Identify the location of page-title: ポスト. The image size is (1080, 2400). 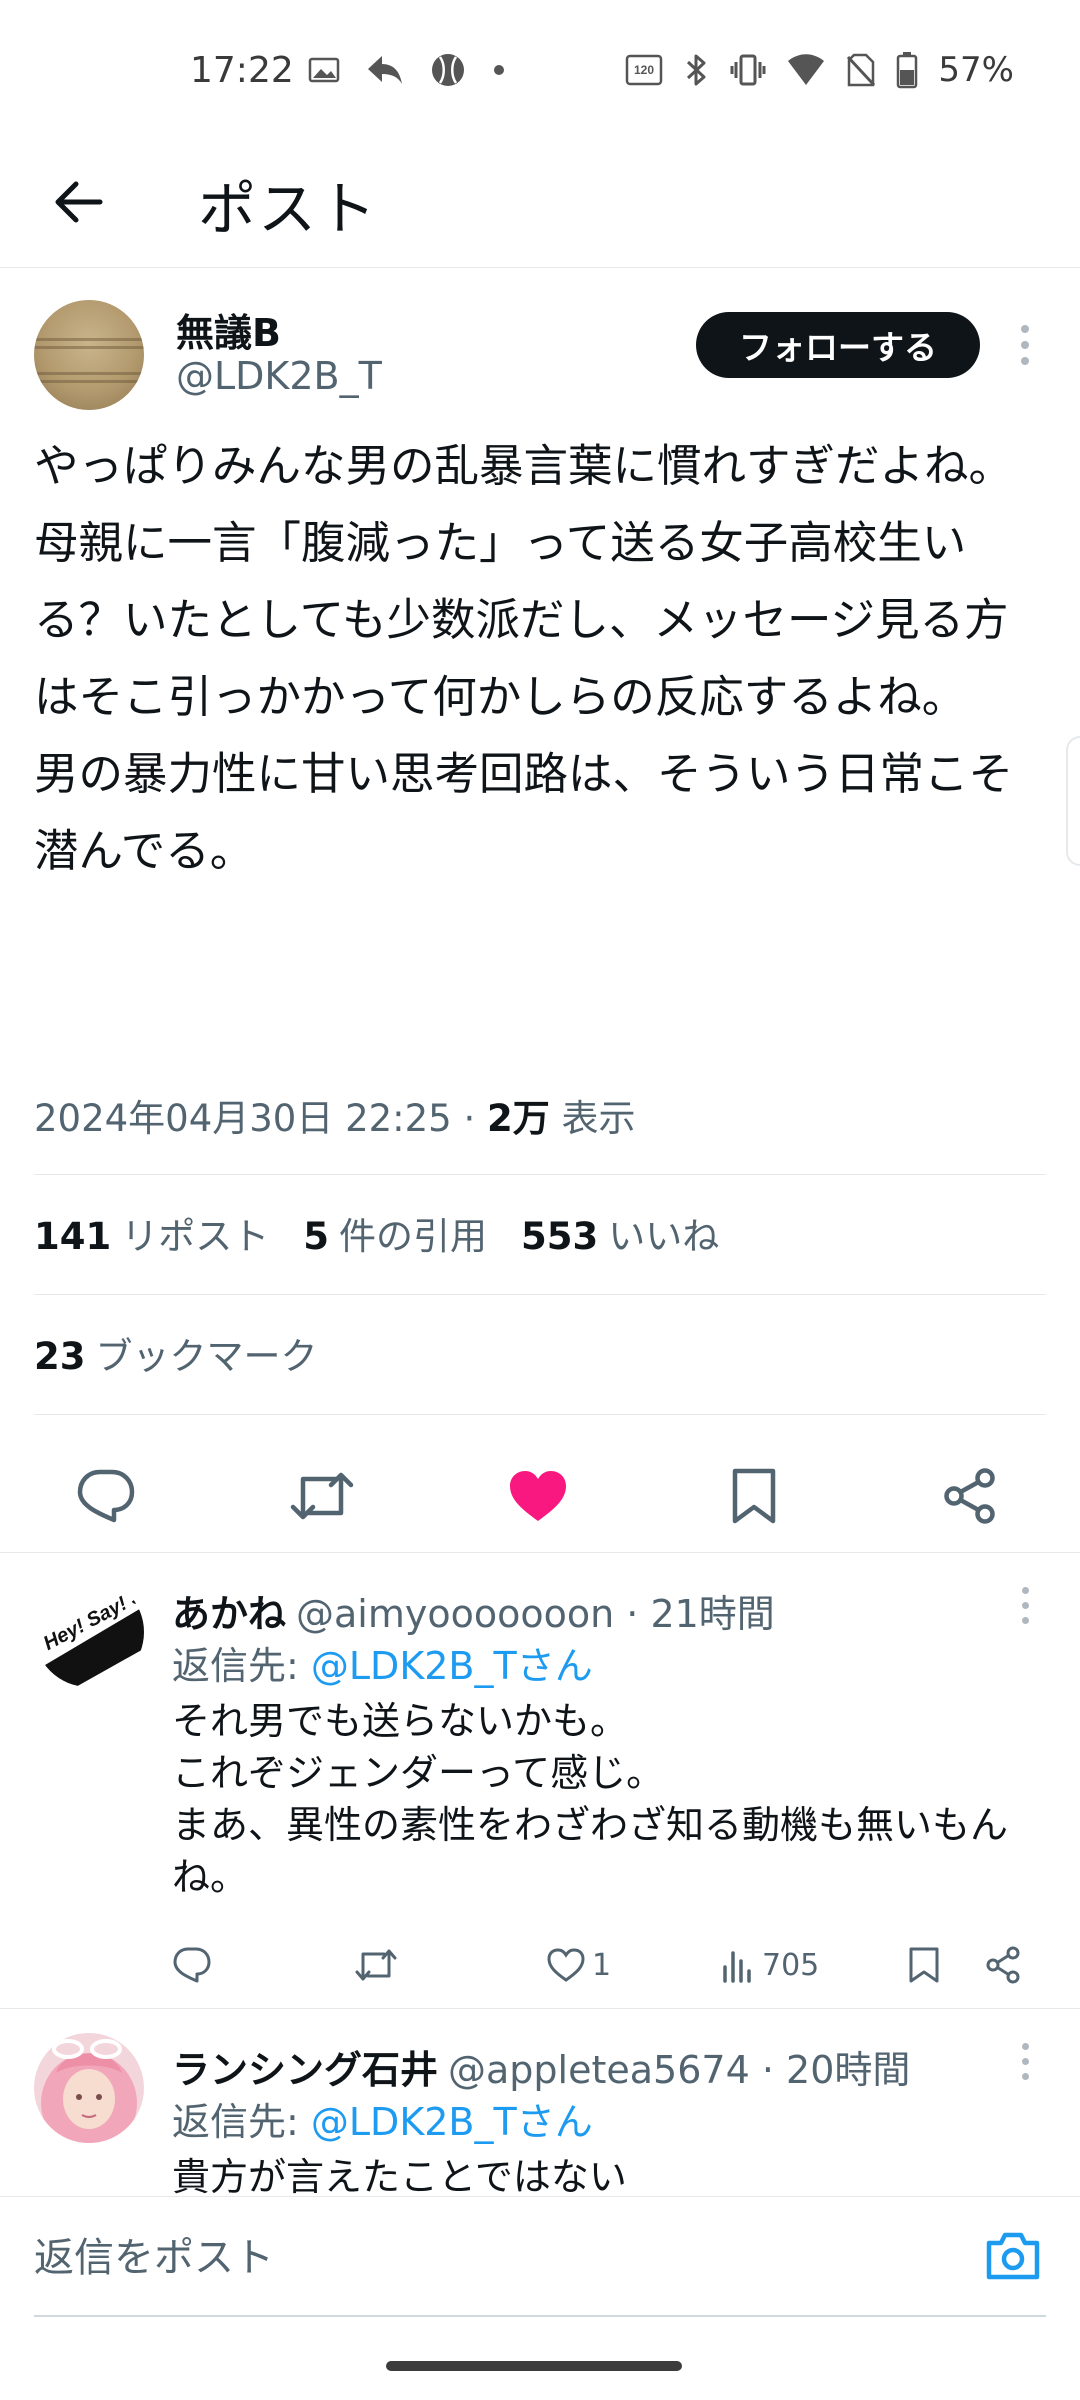
(288, 209).